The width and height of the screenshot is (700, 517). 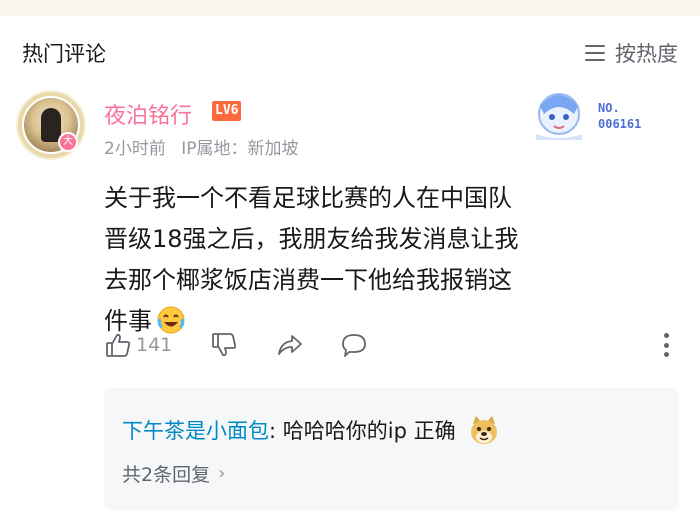 I want to click on like-button: 141, so click(x=138, y=345).